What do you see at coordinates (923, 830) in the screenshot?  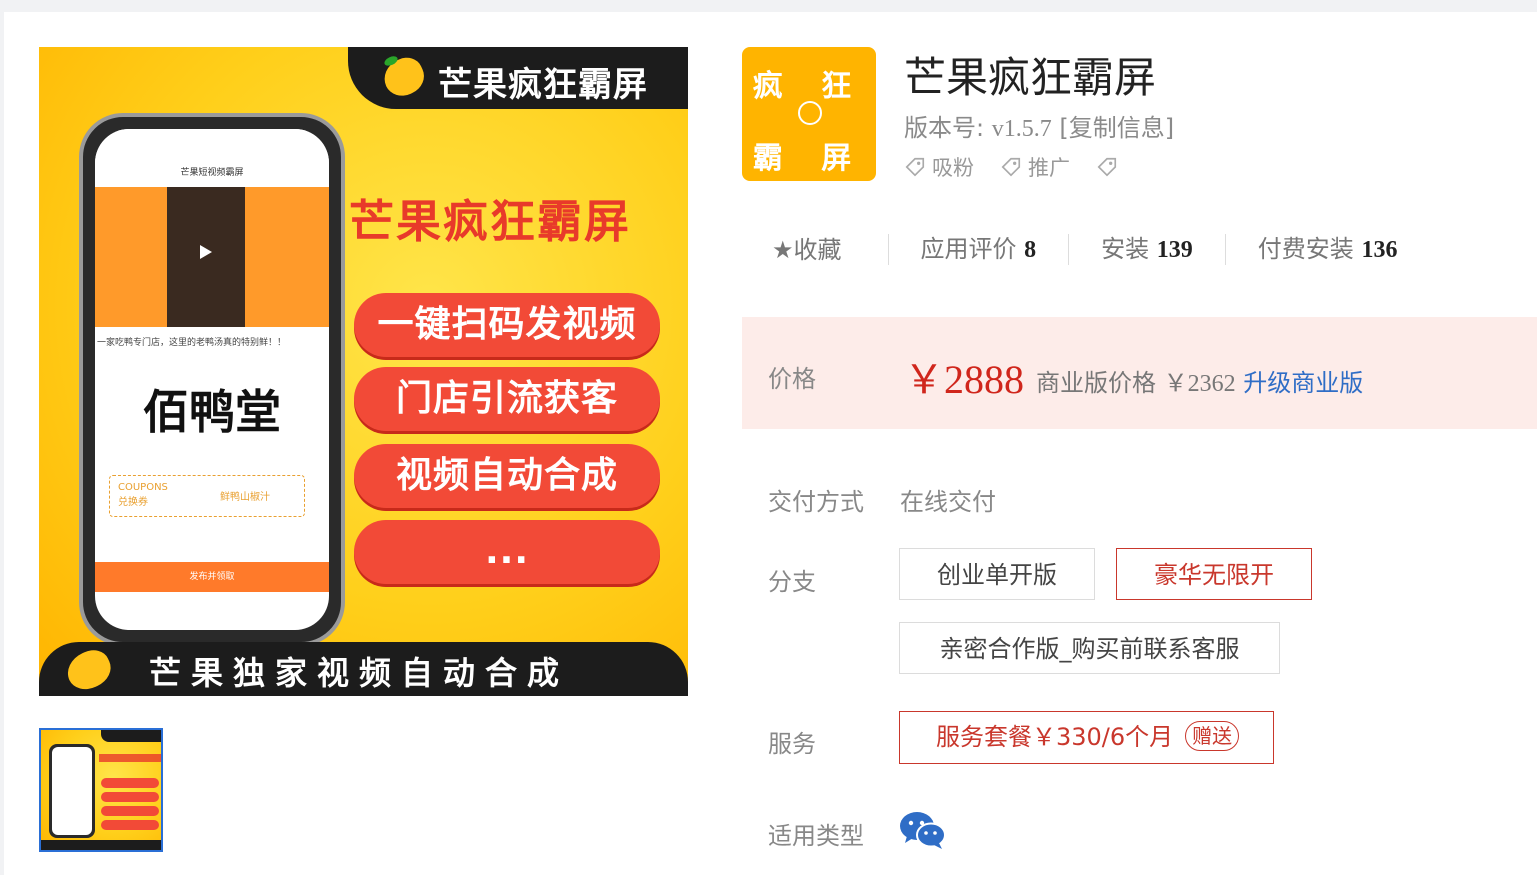 I see `wechat-icon` at bounding box center [923, 830].